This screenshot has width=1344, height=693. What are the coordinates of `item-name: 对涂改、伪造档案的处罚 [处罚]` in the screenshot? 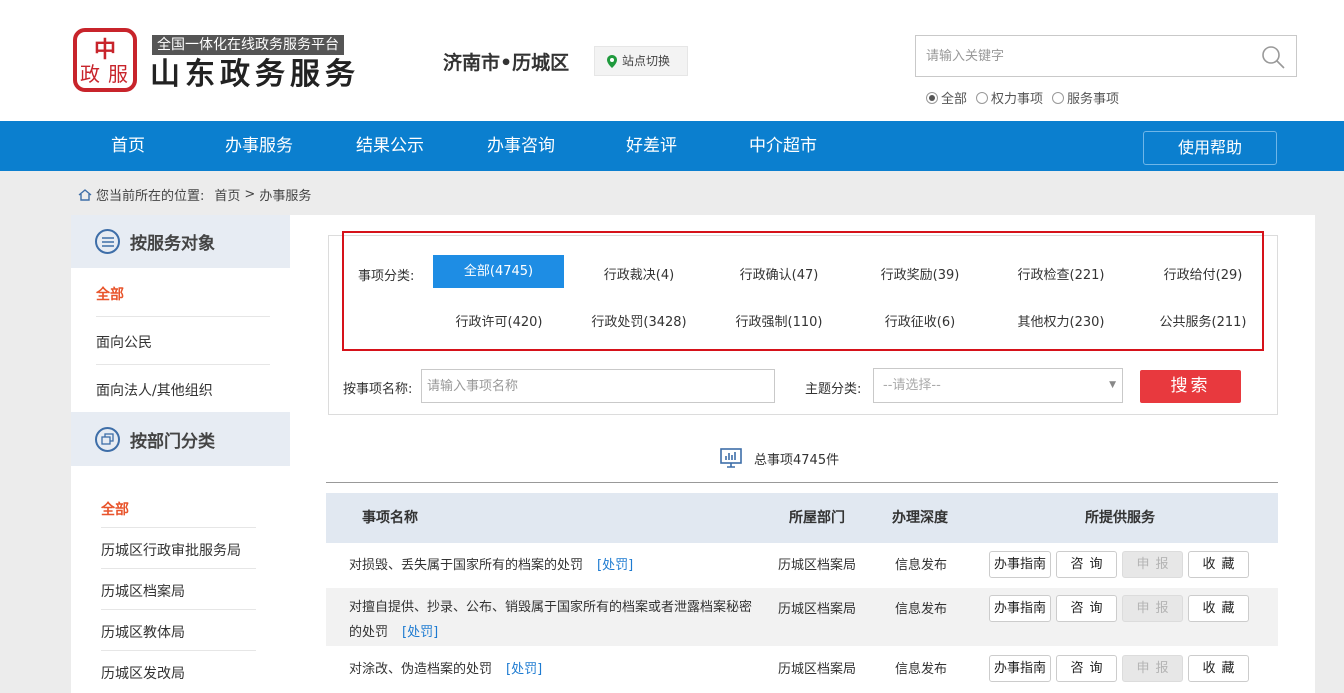 It's located at (554, 669).